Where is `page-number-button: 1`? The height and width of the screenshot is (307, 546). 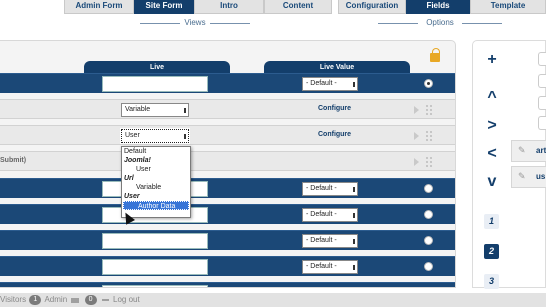 page-number-button: 1 is located at coordinates (491, 221).